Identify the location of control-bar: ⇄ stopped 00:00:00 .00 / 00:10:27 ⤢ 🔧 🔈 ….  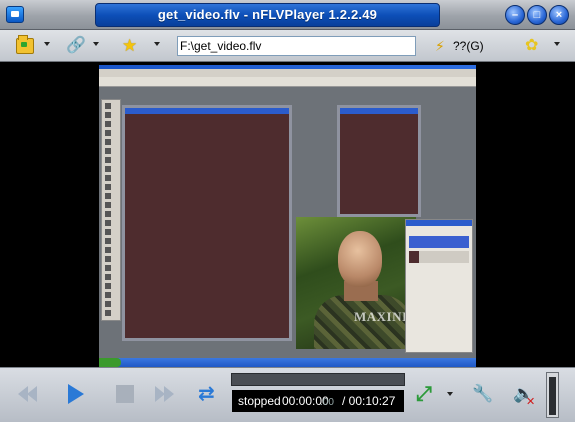
(287, 394).